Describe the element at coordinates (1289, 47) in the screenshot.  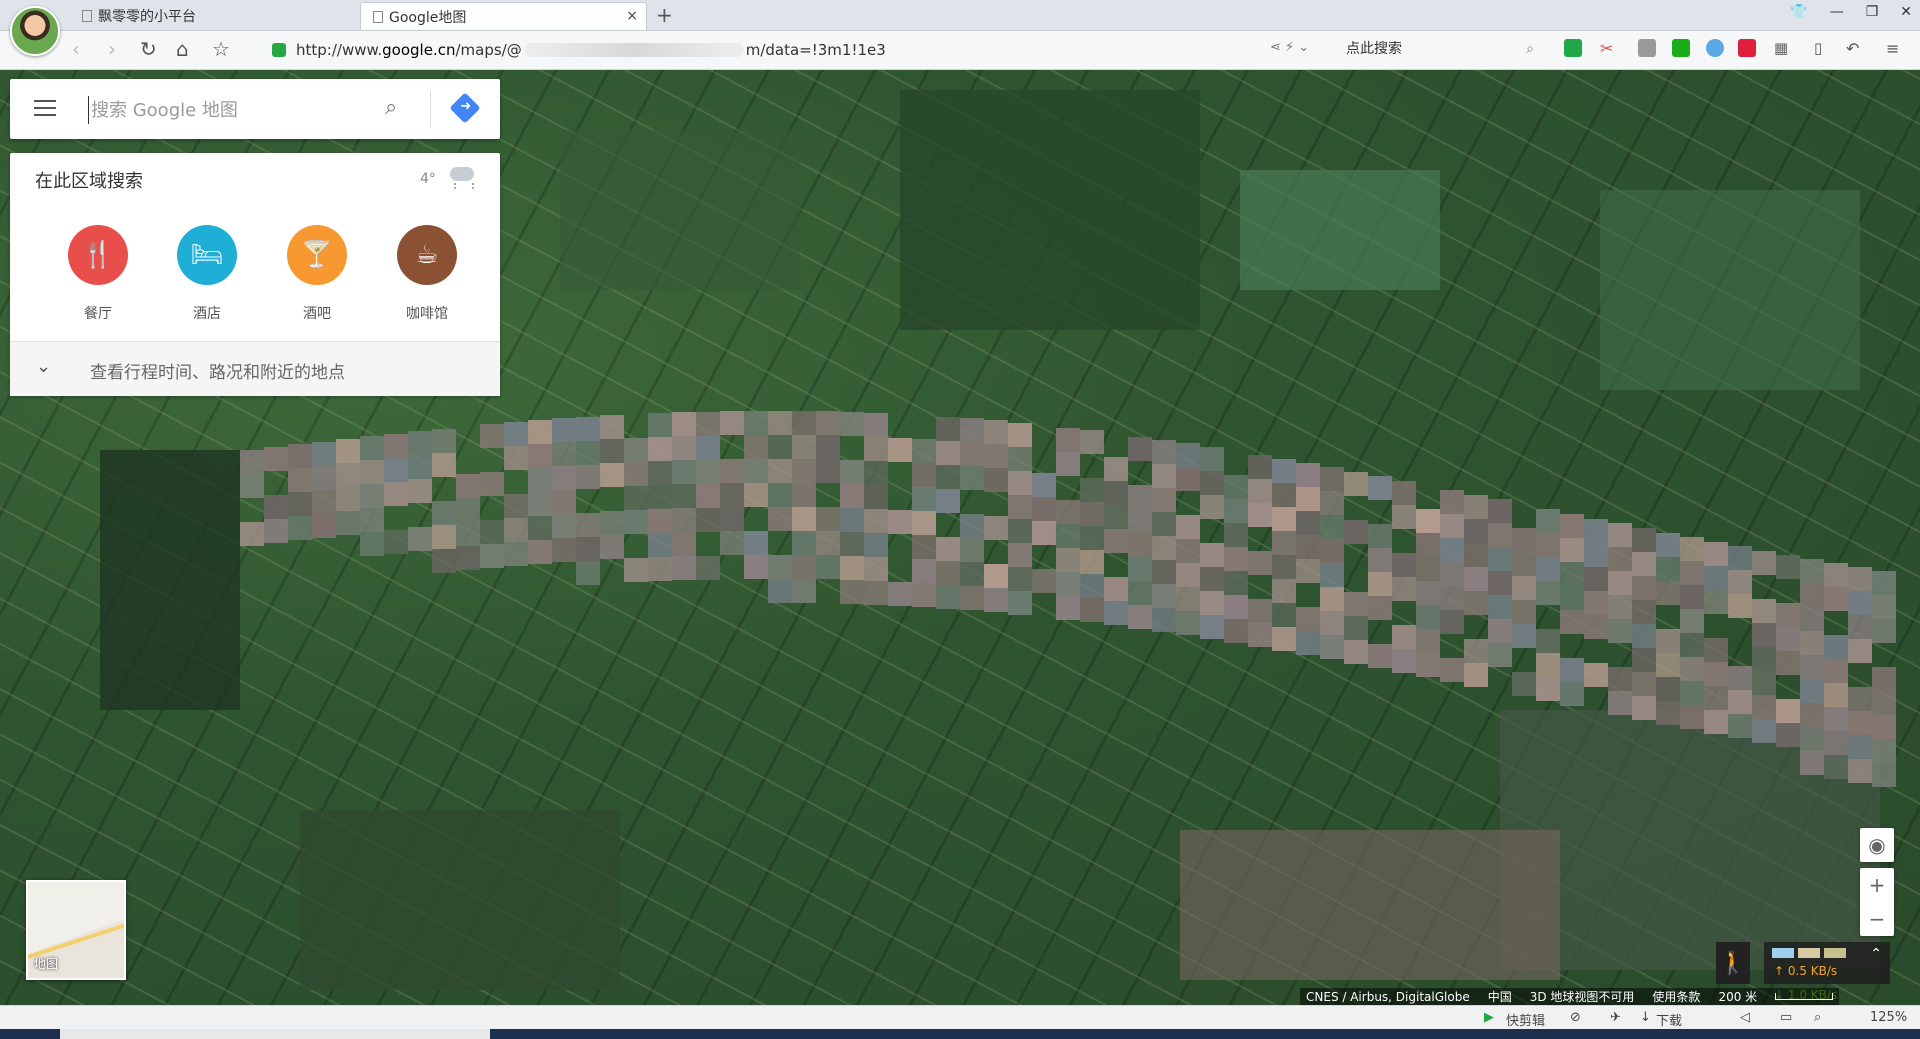
I see `share-icon: ⋖ ⚡ ⌄` at that location.